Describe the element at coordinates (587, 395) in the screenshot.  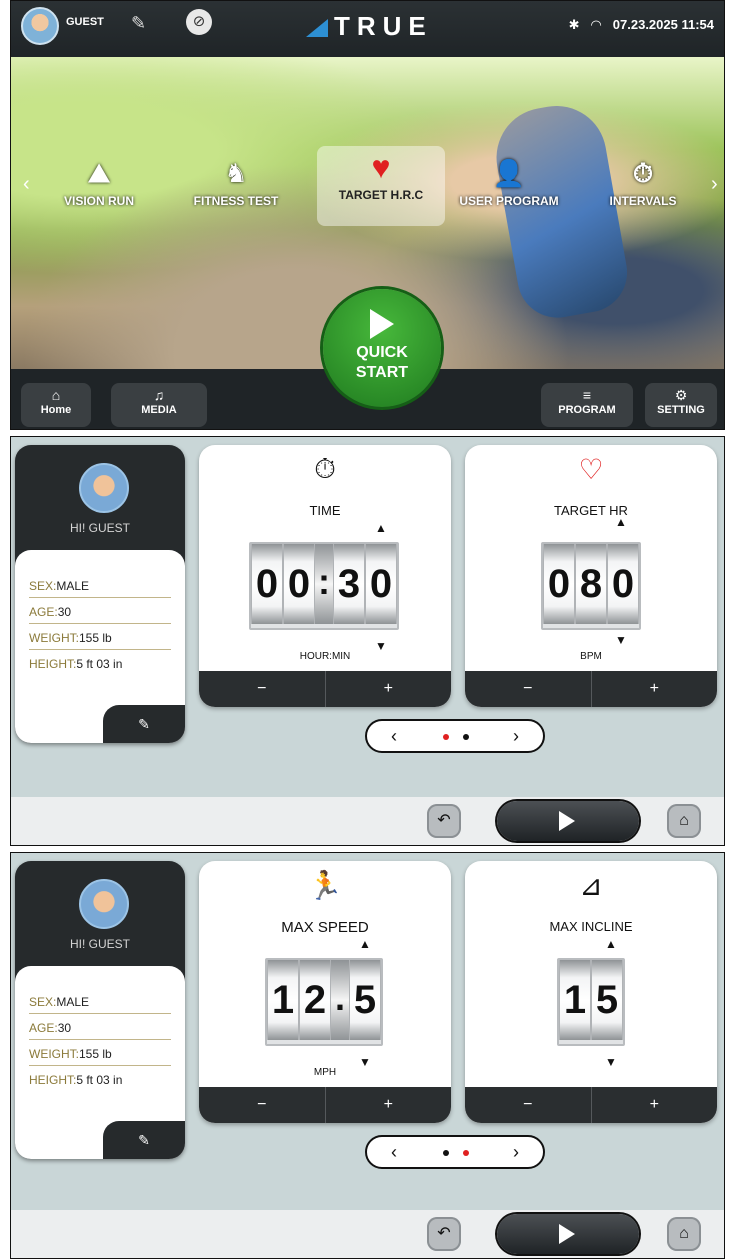
I see `list-icon: ≡` at that location.